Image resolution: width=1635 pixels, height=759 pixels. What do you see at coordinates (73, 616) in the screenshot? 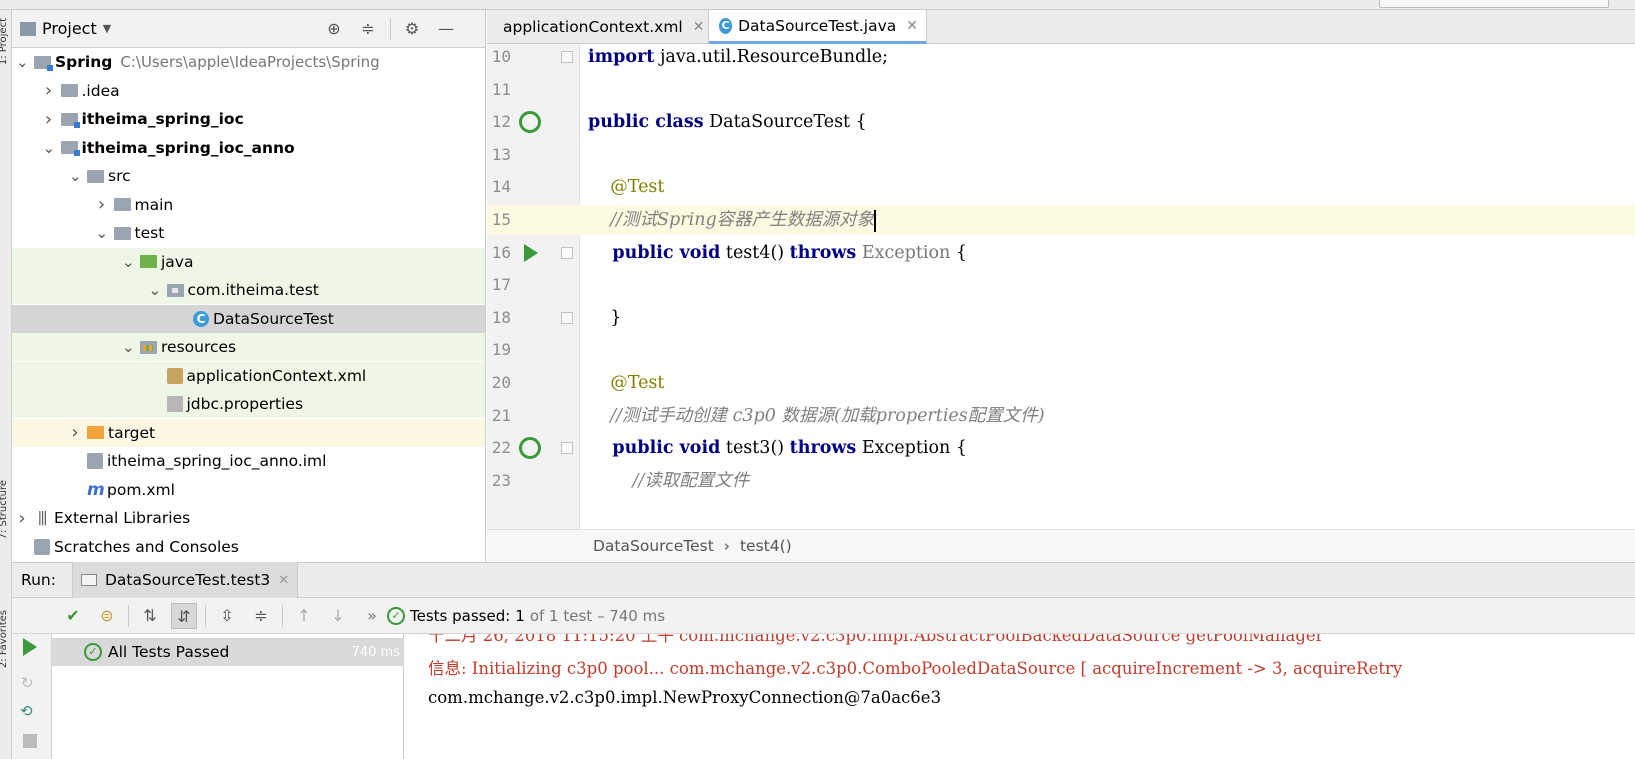
I see `show-passed-icon: ✔` at bounding box center [73, 616].